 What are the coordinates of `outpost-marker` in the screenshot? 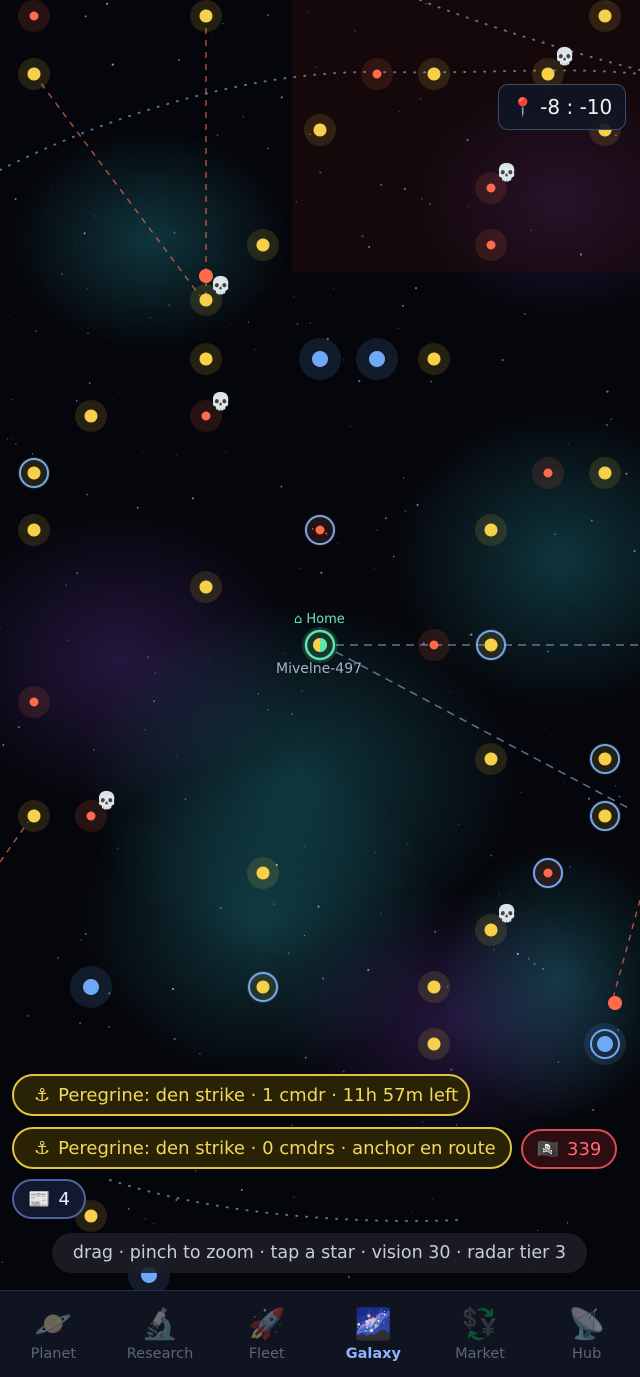 It's located at (615, 1003).